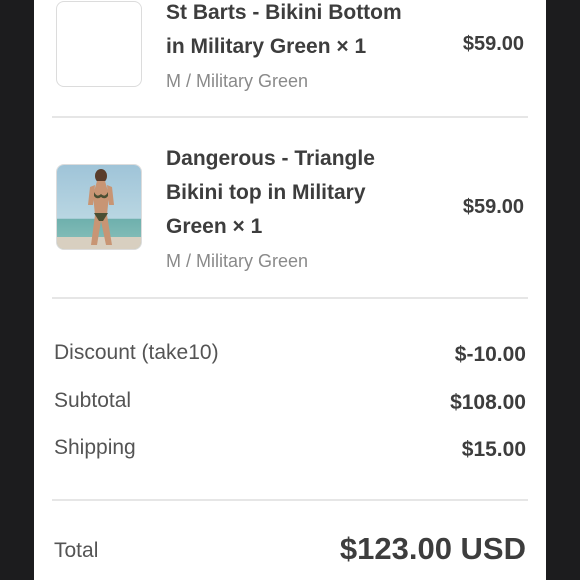  What do you see at coordinates (266, 192) in the screenshot?
I see `item-title-line-2: Bikini top in Military` at bounding box center [266, 192].